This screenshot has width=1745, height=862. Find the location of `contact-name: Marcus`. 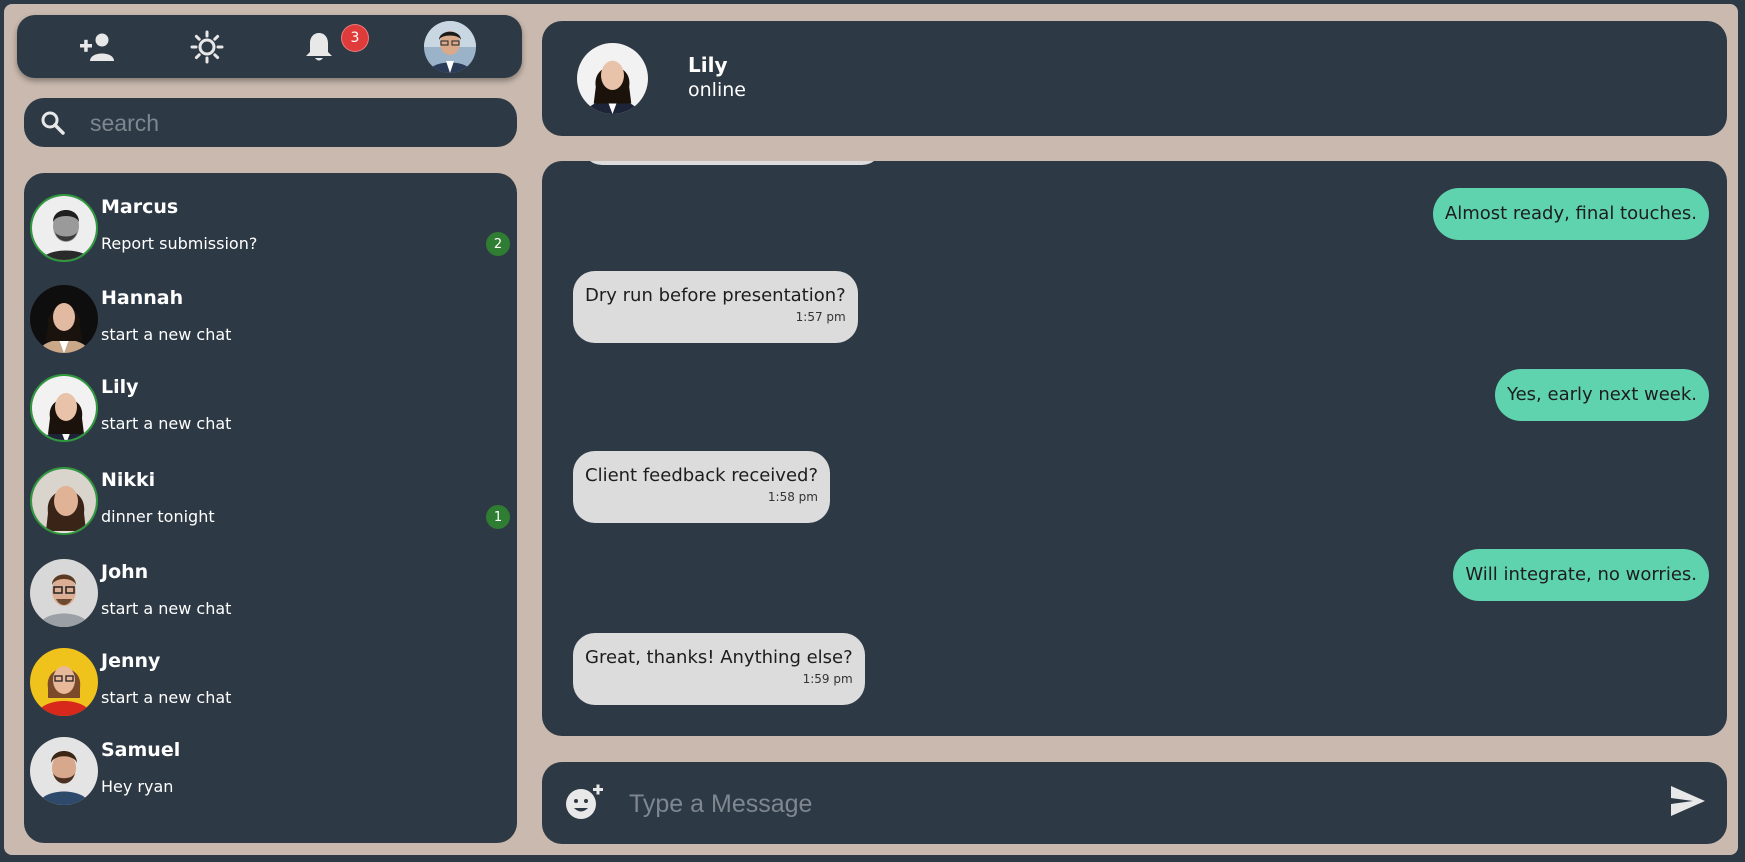

contact-name: Marcus is located at coordinates (140, 207).